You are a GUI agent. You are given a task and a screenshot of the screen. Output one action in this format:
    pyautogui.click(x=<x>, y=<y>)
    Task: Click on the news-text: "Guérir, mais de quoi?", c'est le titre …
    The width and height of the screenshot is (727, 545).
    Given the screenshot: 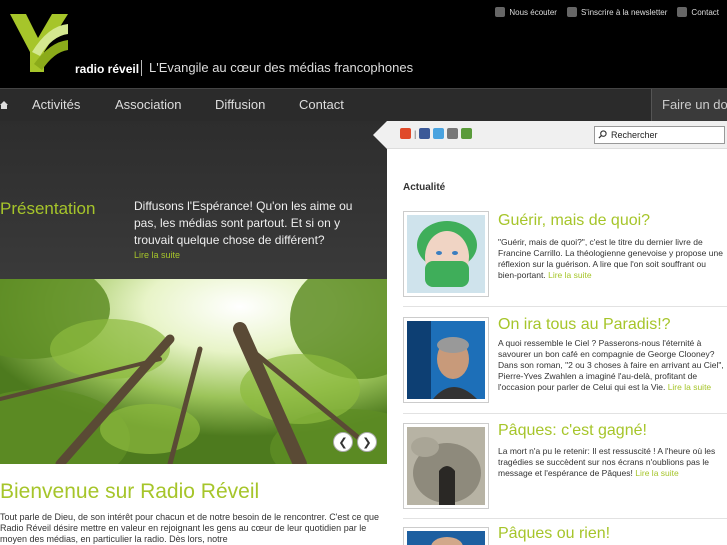 What is the action you would take?
    pyautogui.click(x=612, y=259)
    